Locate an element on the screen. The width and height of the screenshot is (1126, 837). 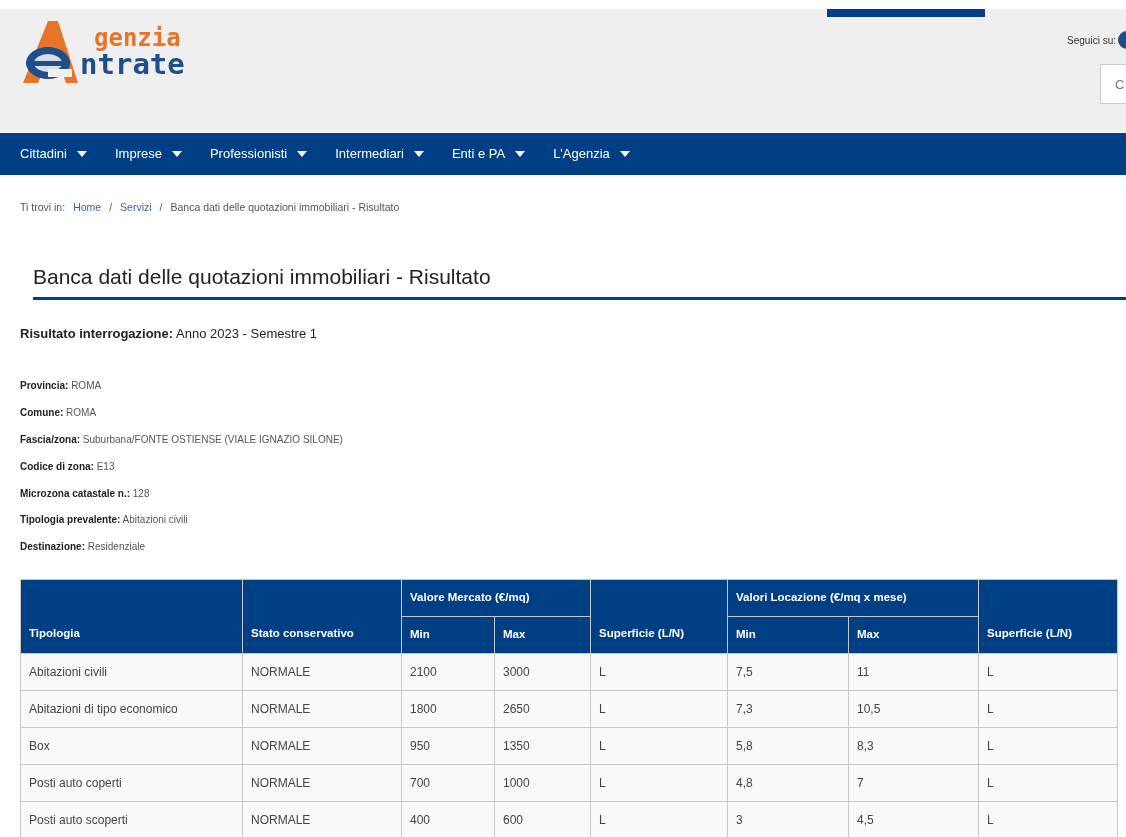
logo-text: genzia is located at coordinates (138, 37).